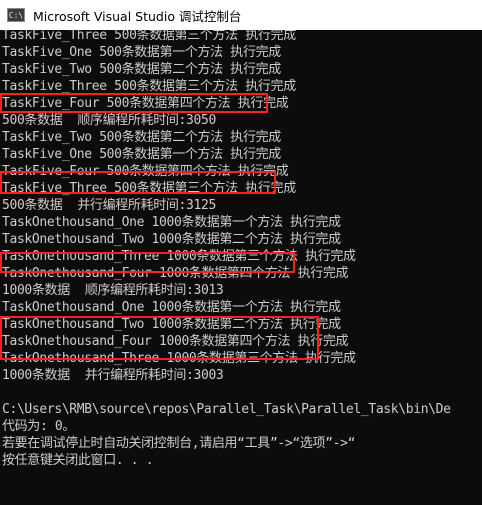 The image size is (482, 505). I want to click on console-line: 若要在调试停止时自动关闭控制台,请启用“工具”->“选项”->“, so click(179, 443).